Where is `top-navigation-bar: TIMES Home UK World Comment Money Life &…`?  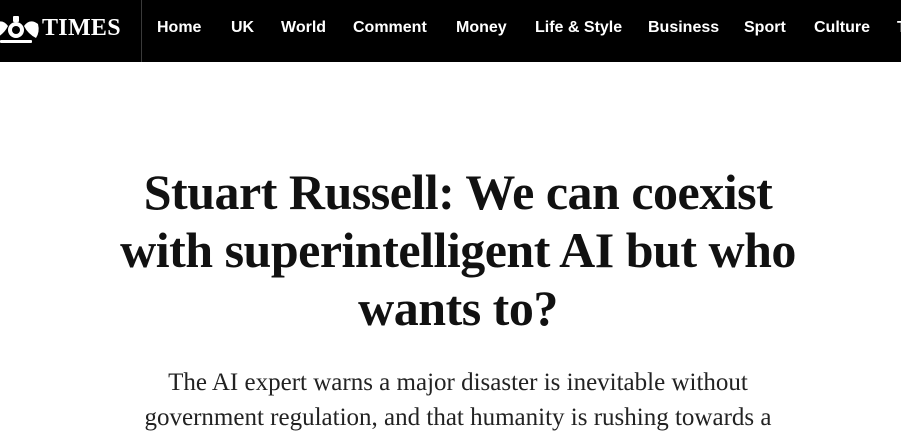 top-navigation-bar: TIMES Home UK World Comment Money Life &… is located at coordinates (450, 31).